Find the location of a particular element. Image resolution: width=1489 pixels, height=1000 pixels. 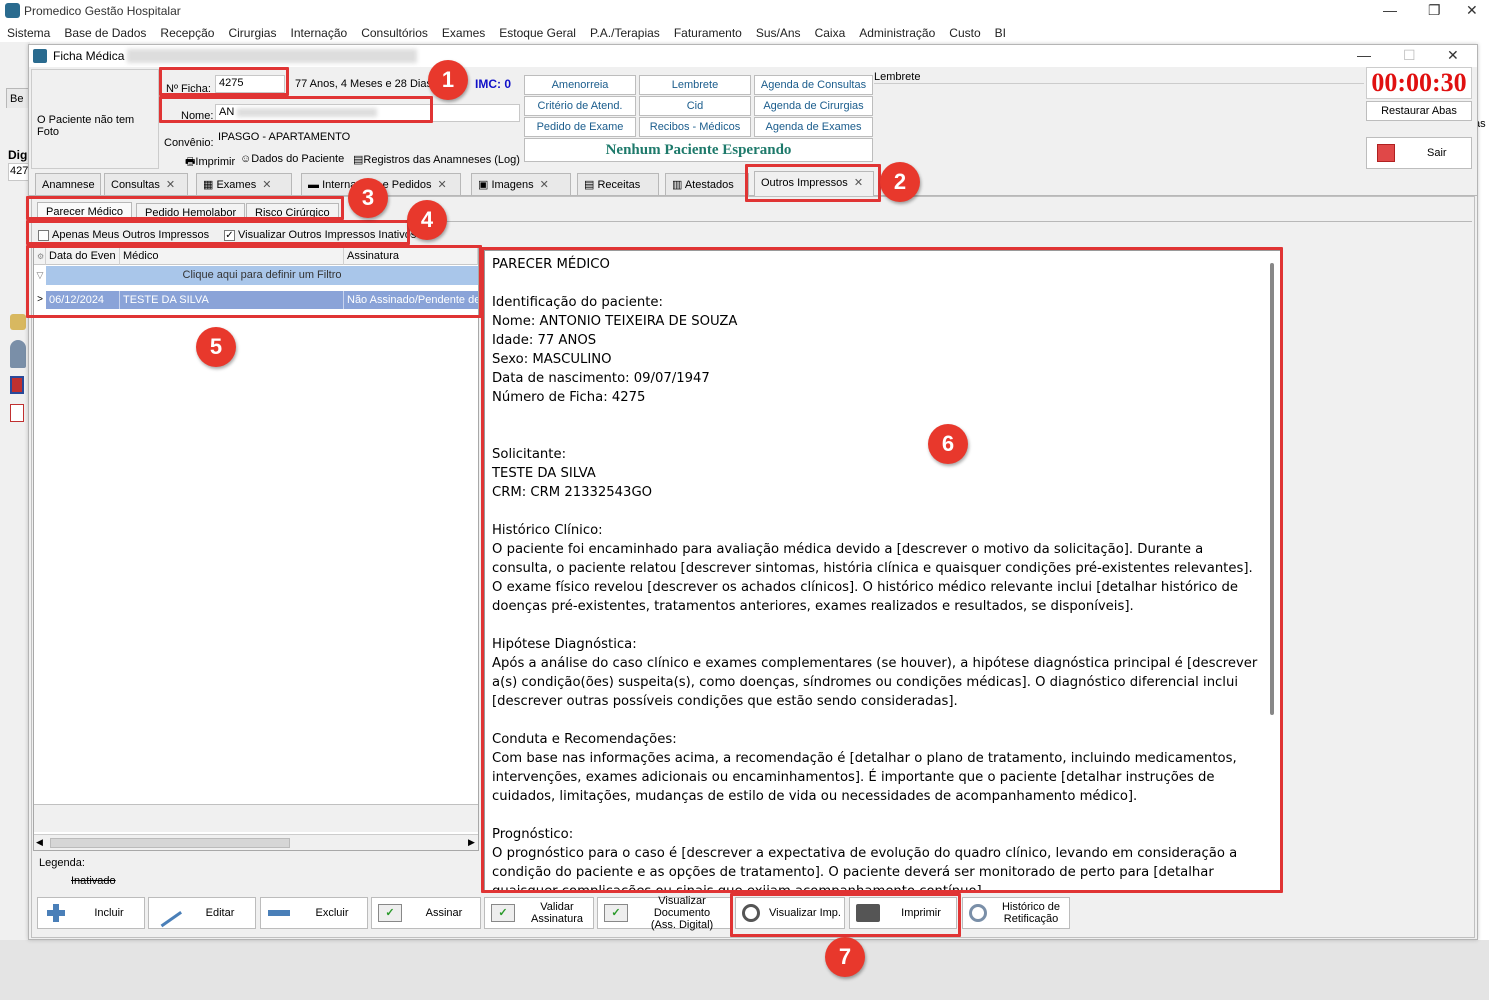

annotation-badge-7: 7 is located at coordinates (845, 957).